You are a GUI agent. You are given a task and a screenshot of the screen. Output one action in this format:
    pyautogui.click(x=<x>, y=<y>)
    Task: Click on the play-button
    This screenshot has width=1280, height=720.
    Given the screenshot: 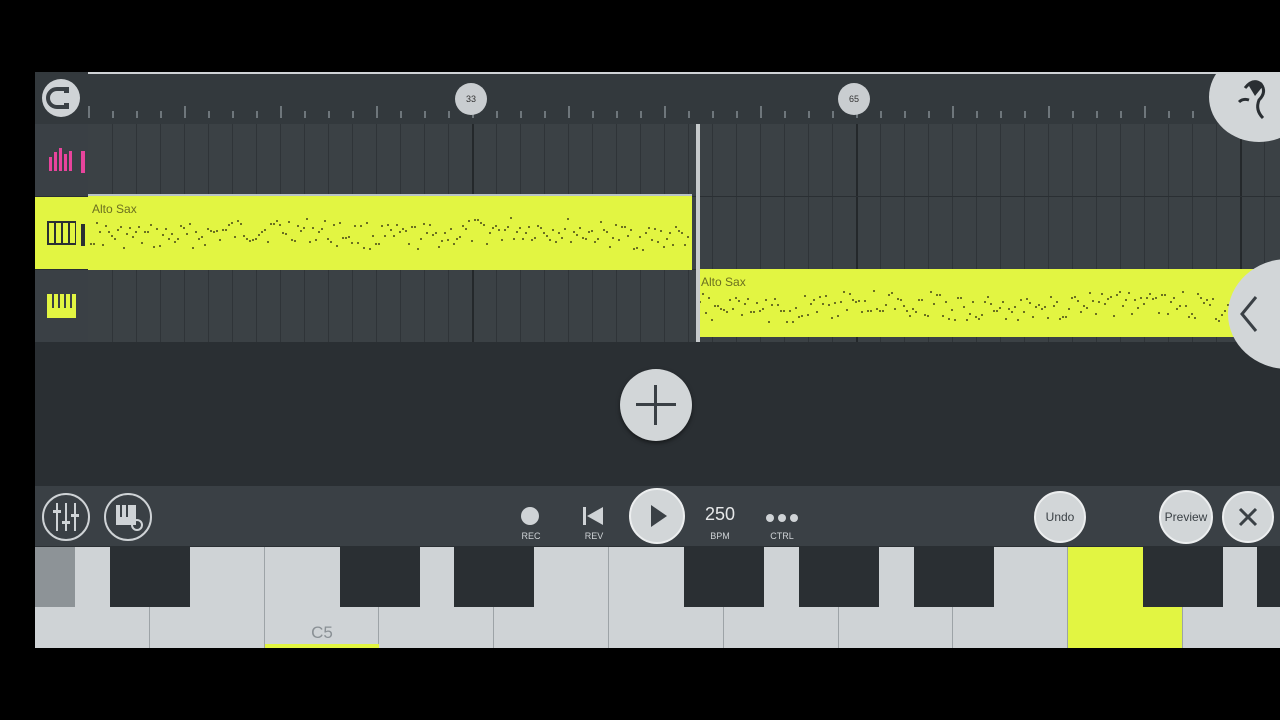 What is the action you would take?
    pyautogui.click(x=657, y=516)
    